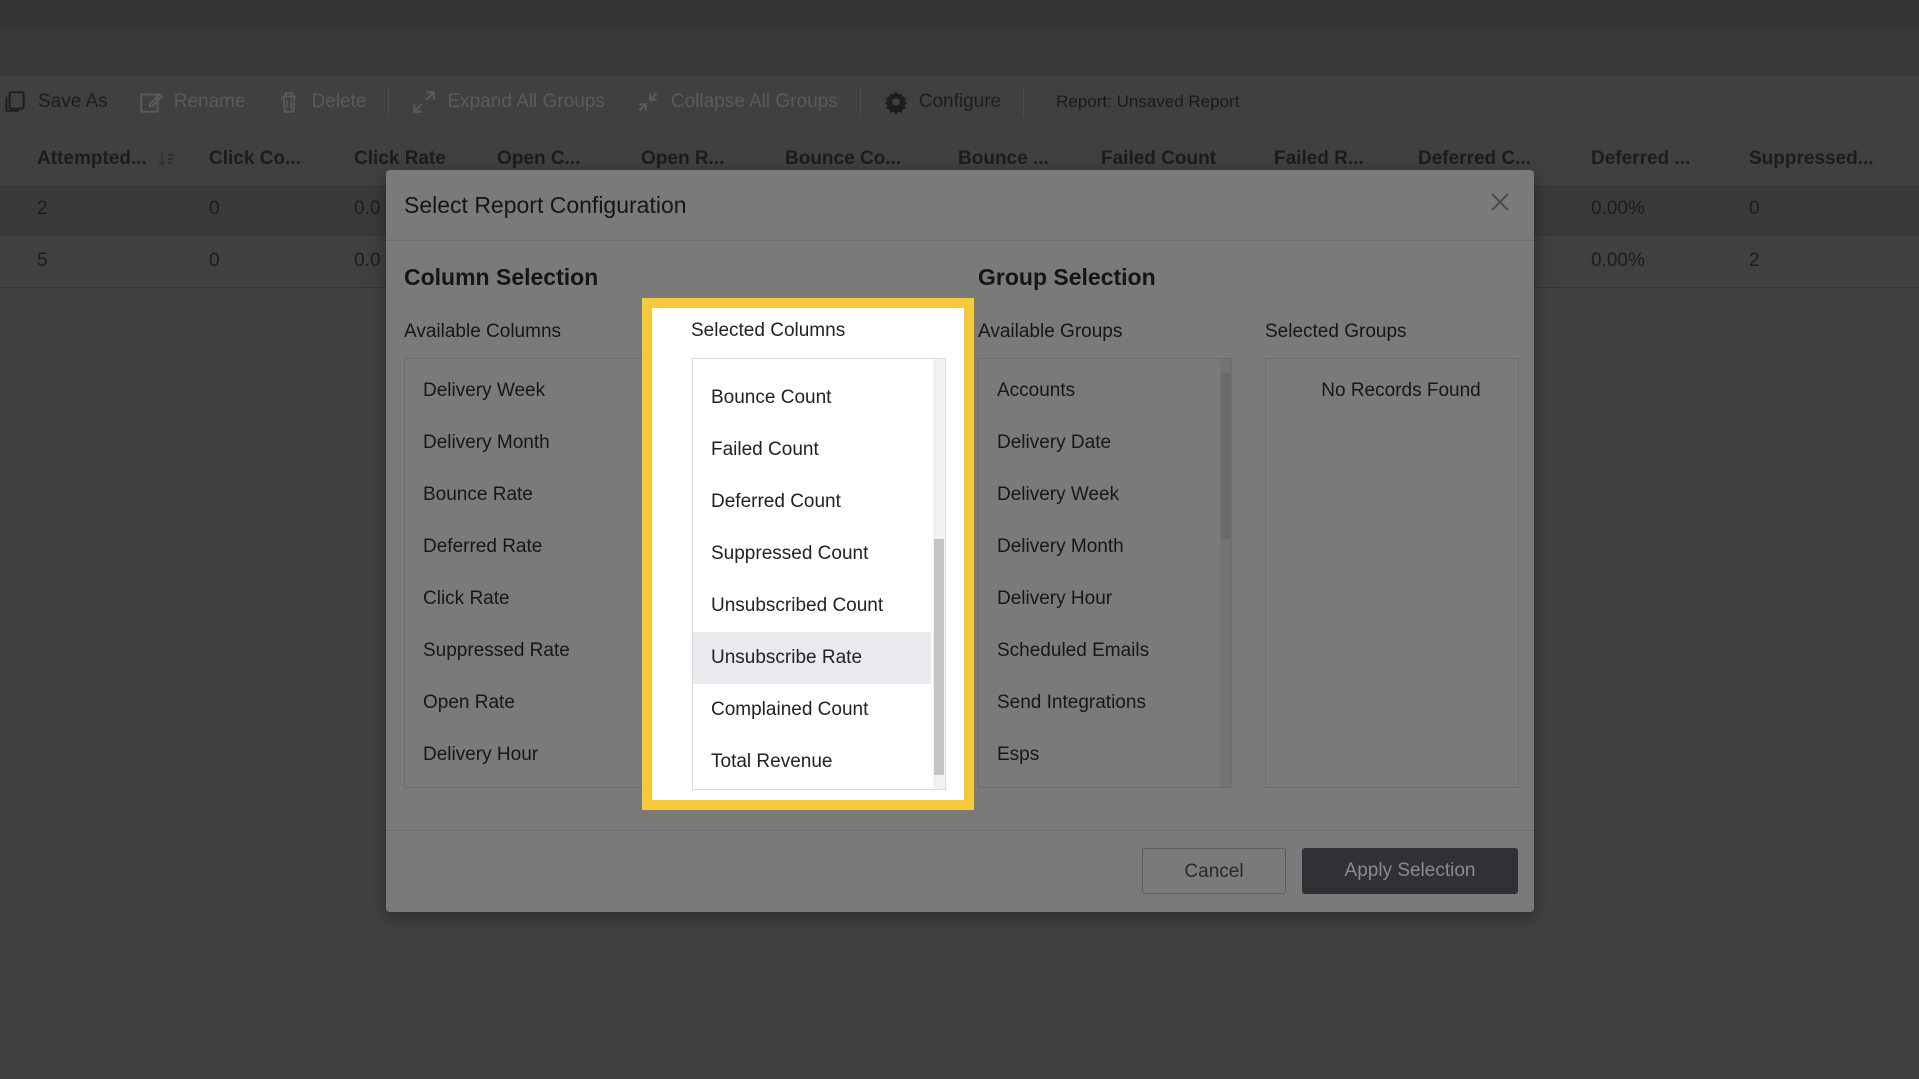 This screenshot has width=1919, height=1079. I want to click on list-item-selected: Unsubscribe Rate, so click(812, 658).